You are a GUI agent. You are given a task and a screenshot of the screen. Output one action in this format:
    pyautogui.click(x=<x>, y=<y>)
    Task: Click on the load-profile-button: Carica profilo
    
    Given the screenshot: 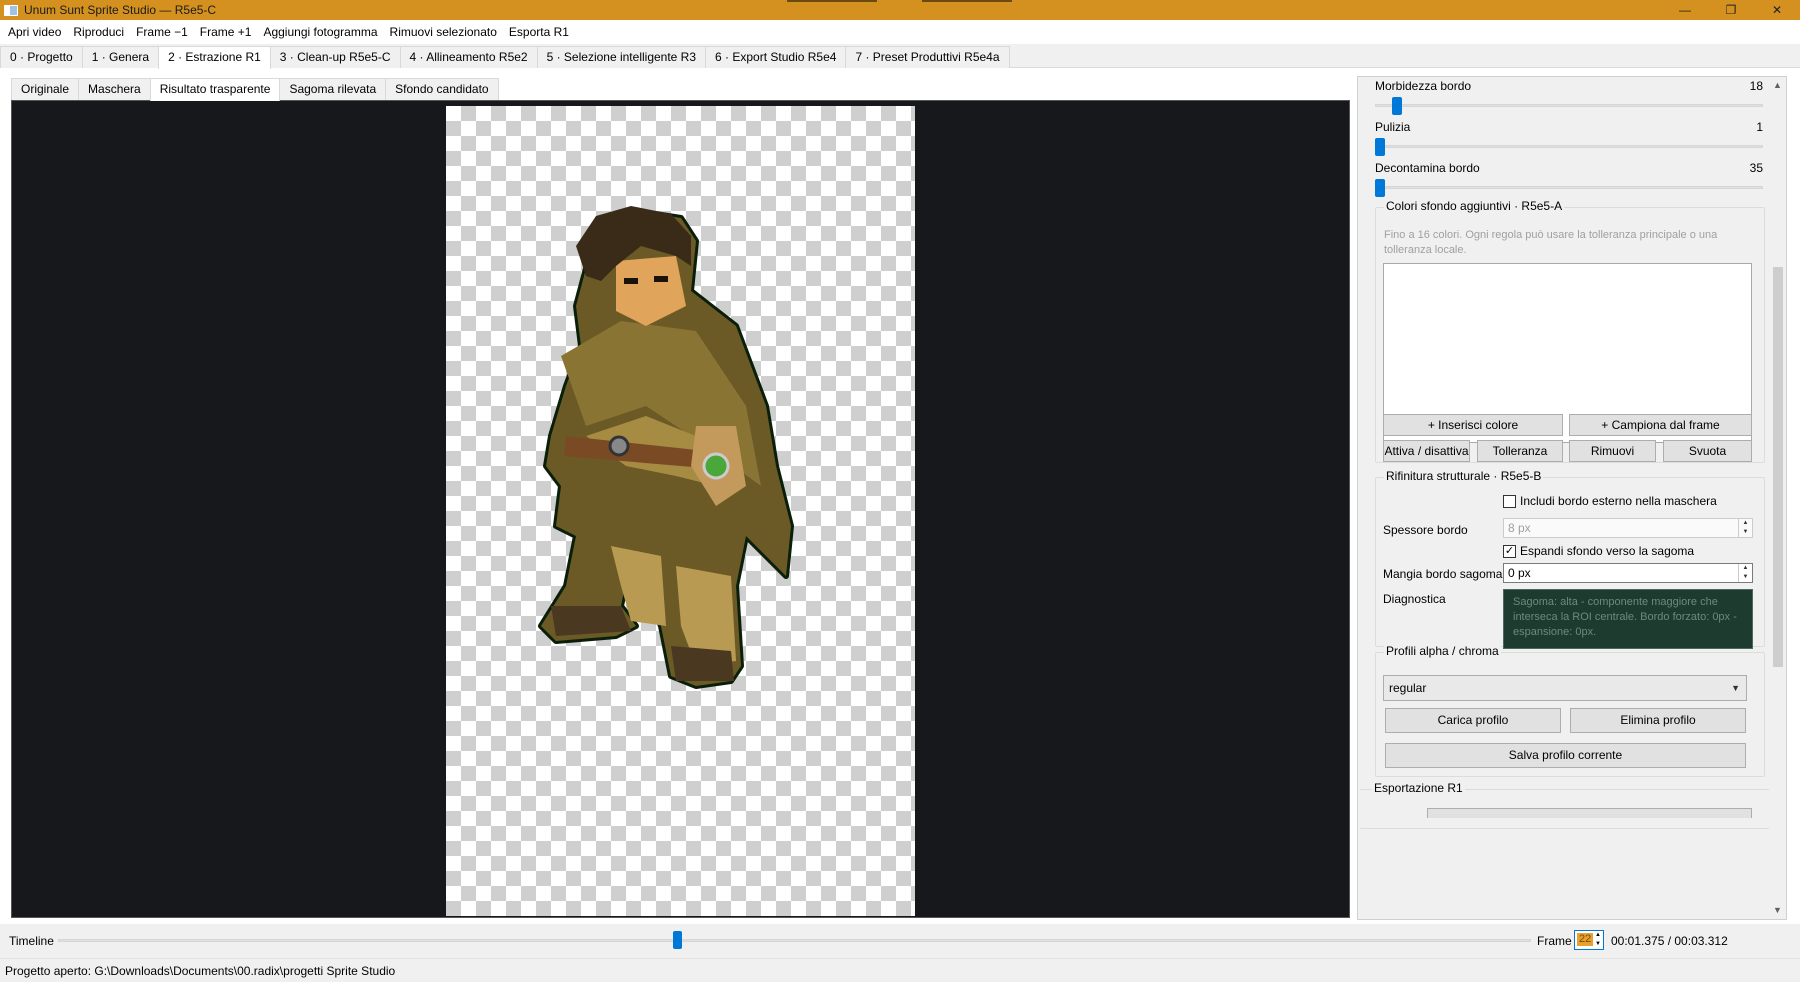 What is the action you would take?
    pyautogui.click(x=1473, y=720)
    